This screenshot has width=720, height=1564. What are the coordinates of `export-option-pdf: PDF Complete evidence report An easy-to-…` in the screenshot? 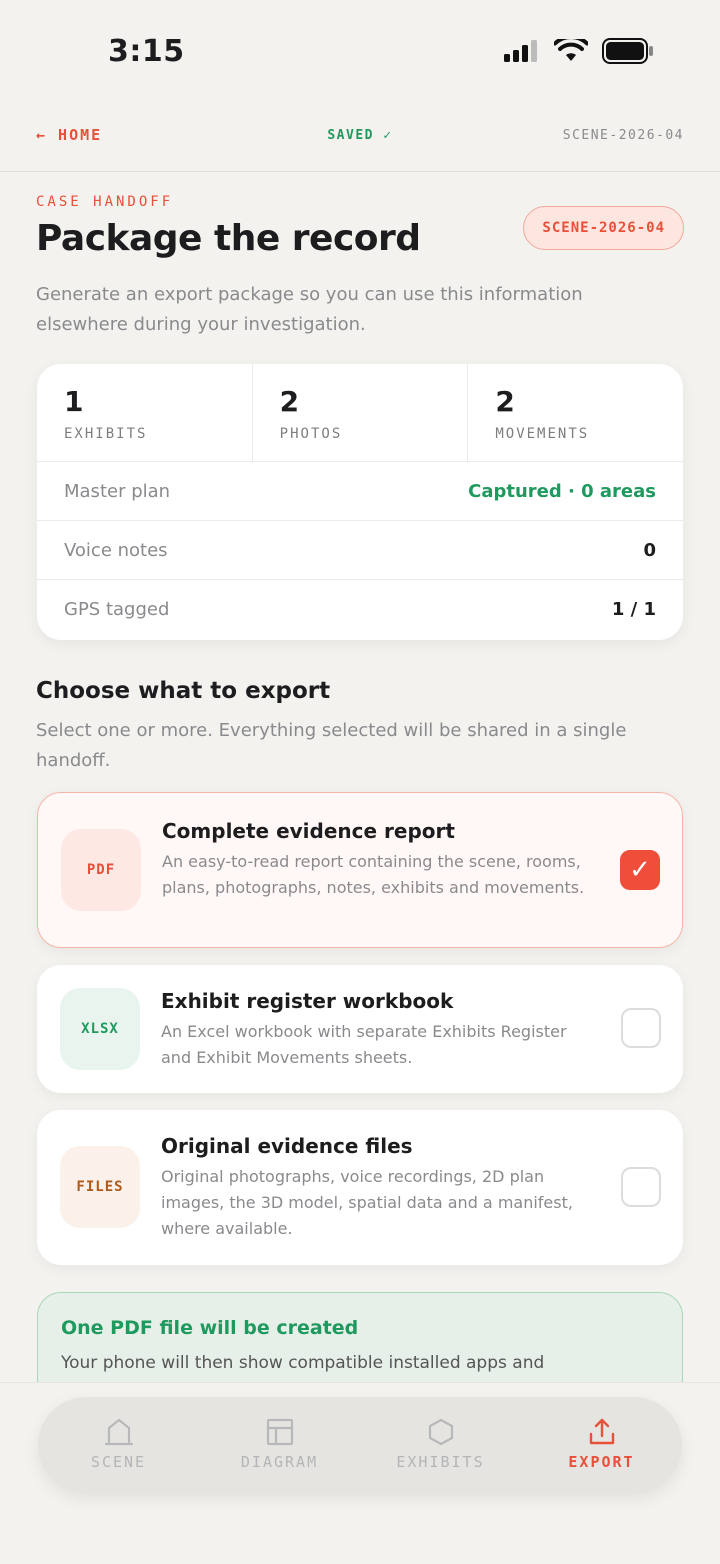 It's located at (360, 870).